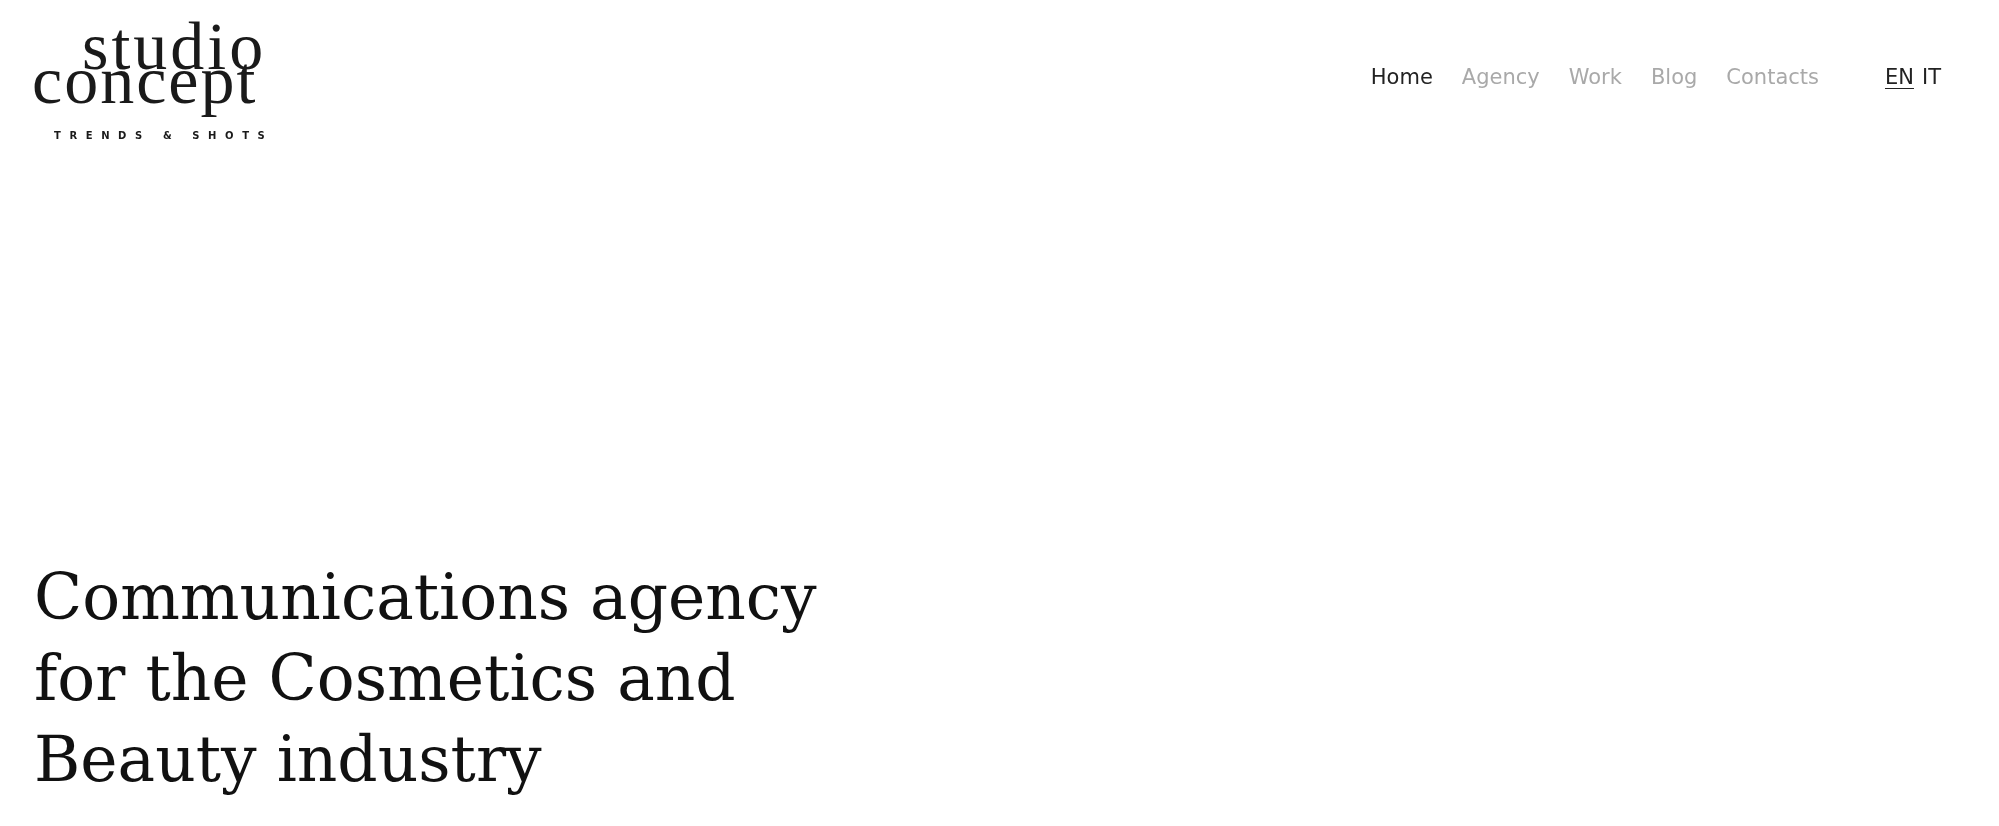  I want to click on hero-heading: Communications agency for the Cosmetics and Beauty industry, so click(426, 679).